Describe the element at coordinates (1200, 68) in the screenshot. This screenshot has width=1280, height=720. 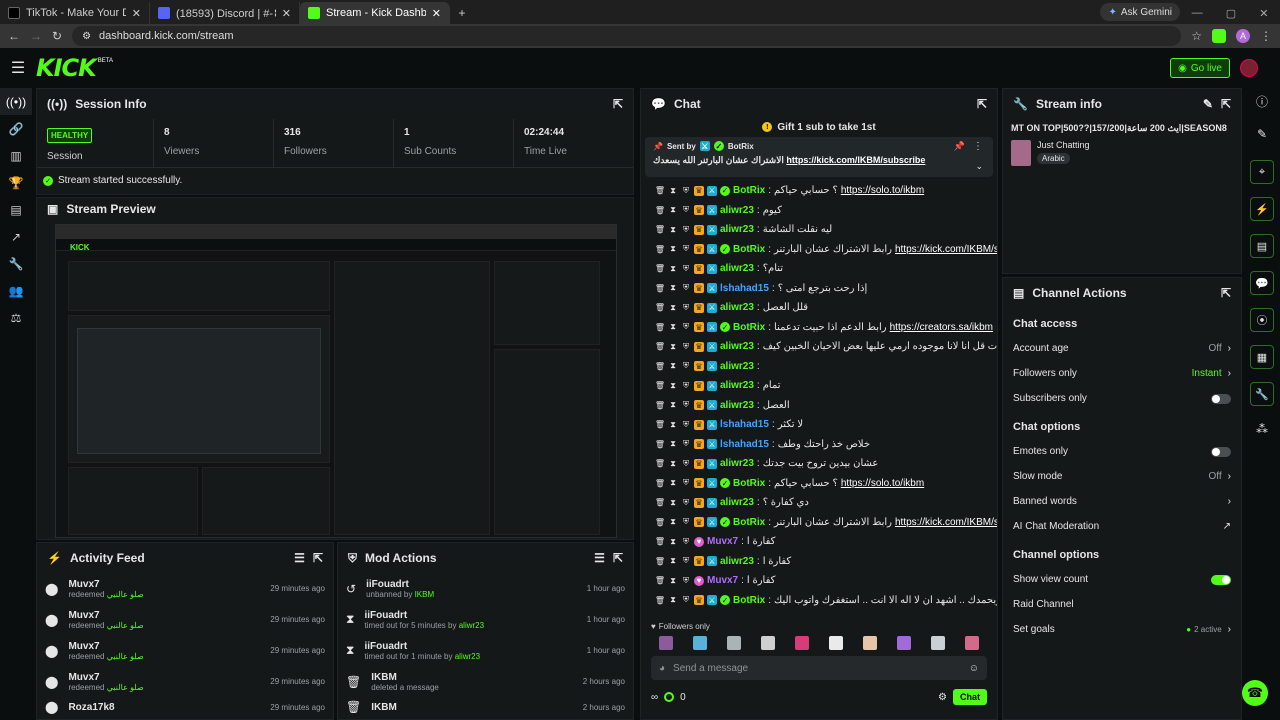
I see `go-live-button: ◉ Go live` at that location.